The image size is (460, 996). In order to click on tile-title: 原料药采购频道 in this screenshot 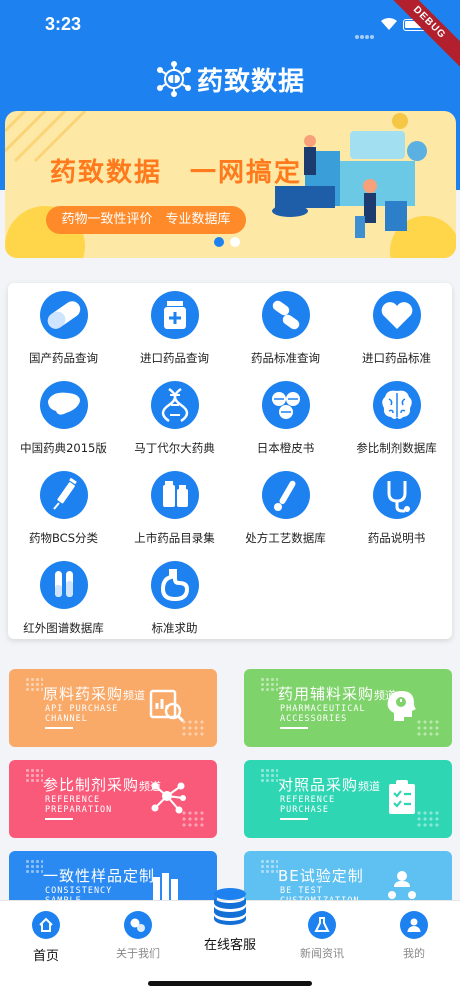, I will do `click(94, 693)`.